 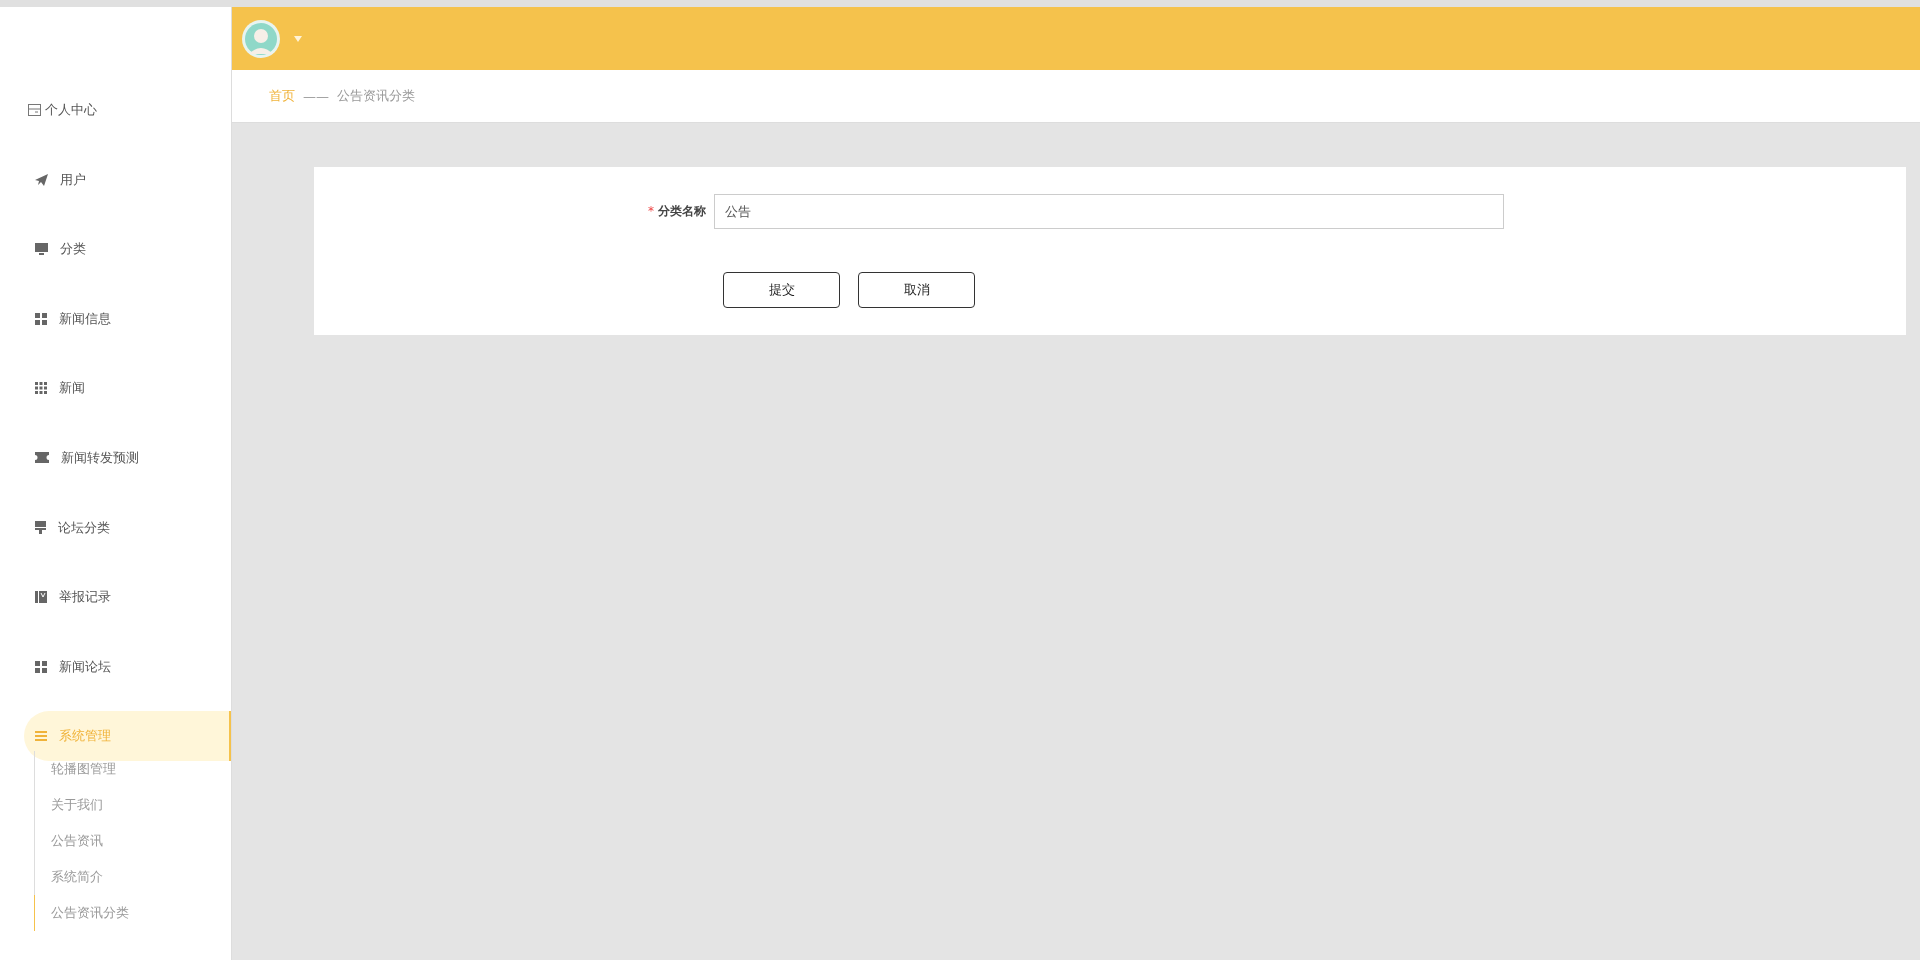 What do you see at coordinates (376, 96) in the screenshot?
I see `breadcrumb-current: 公告资讯分类` at bounding box center [376, 96].